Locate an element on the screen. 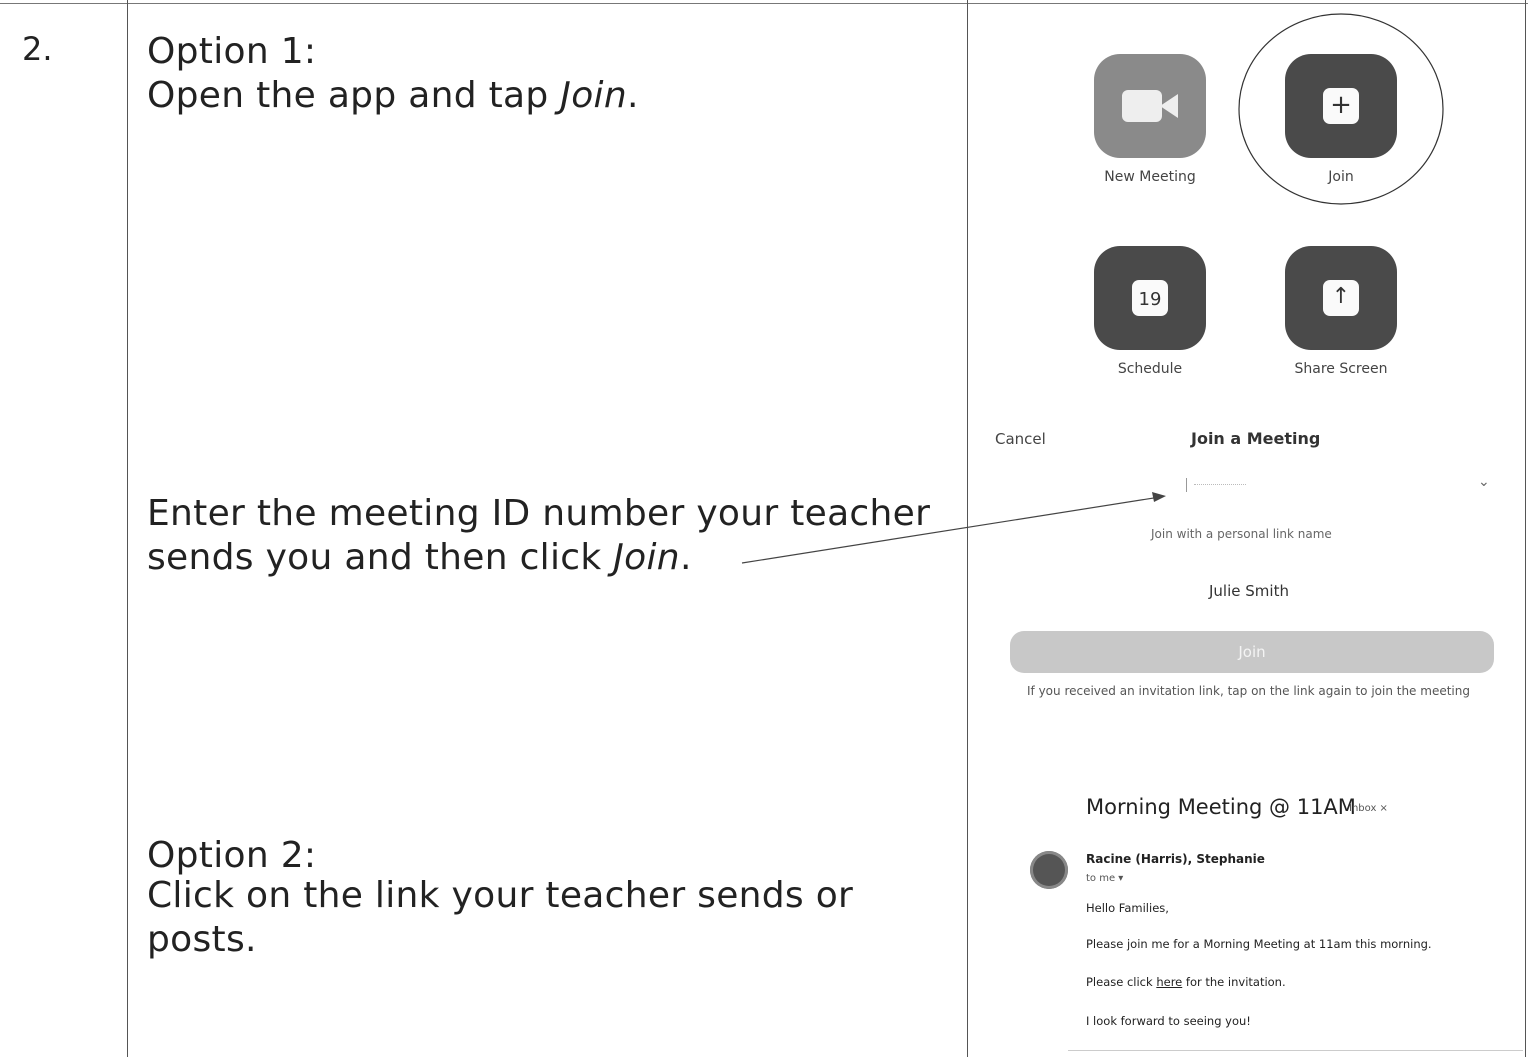 This screenshot has width=1528, height=1057. new-meeting-button is located at coordinates (1150, 106).